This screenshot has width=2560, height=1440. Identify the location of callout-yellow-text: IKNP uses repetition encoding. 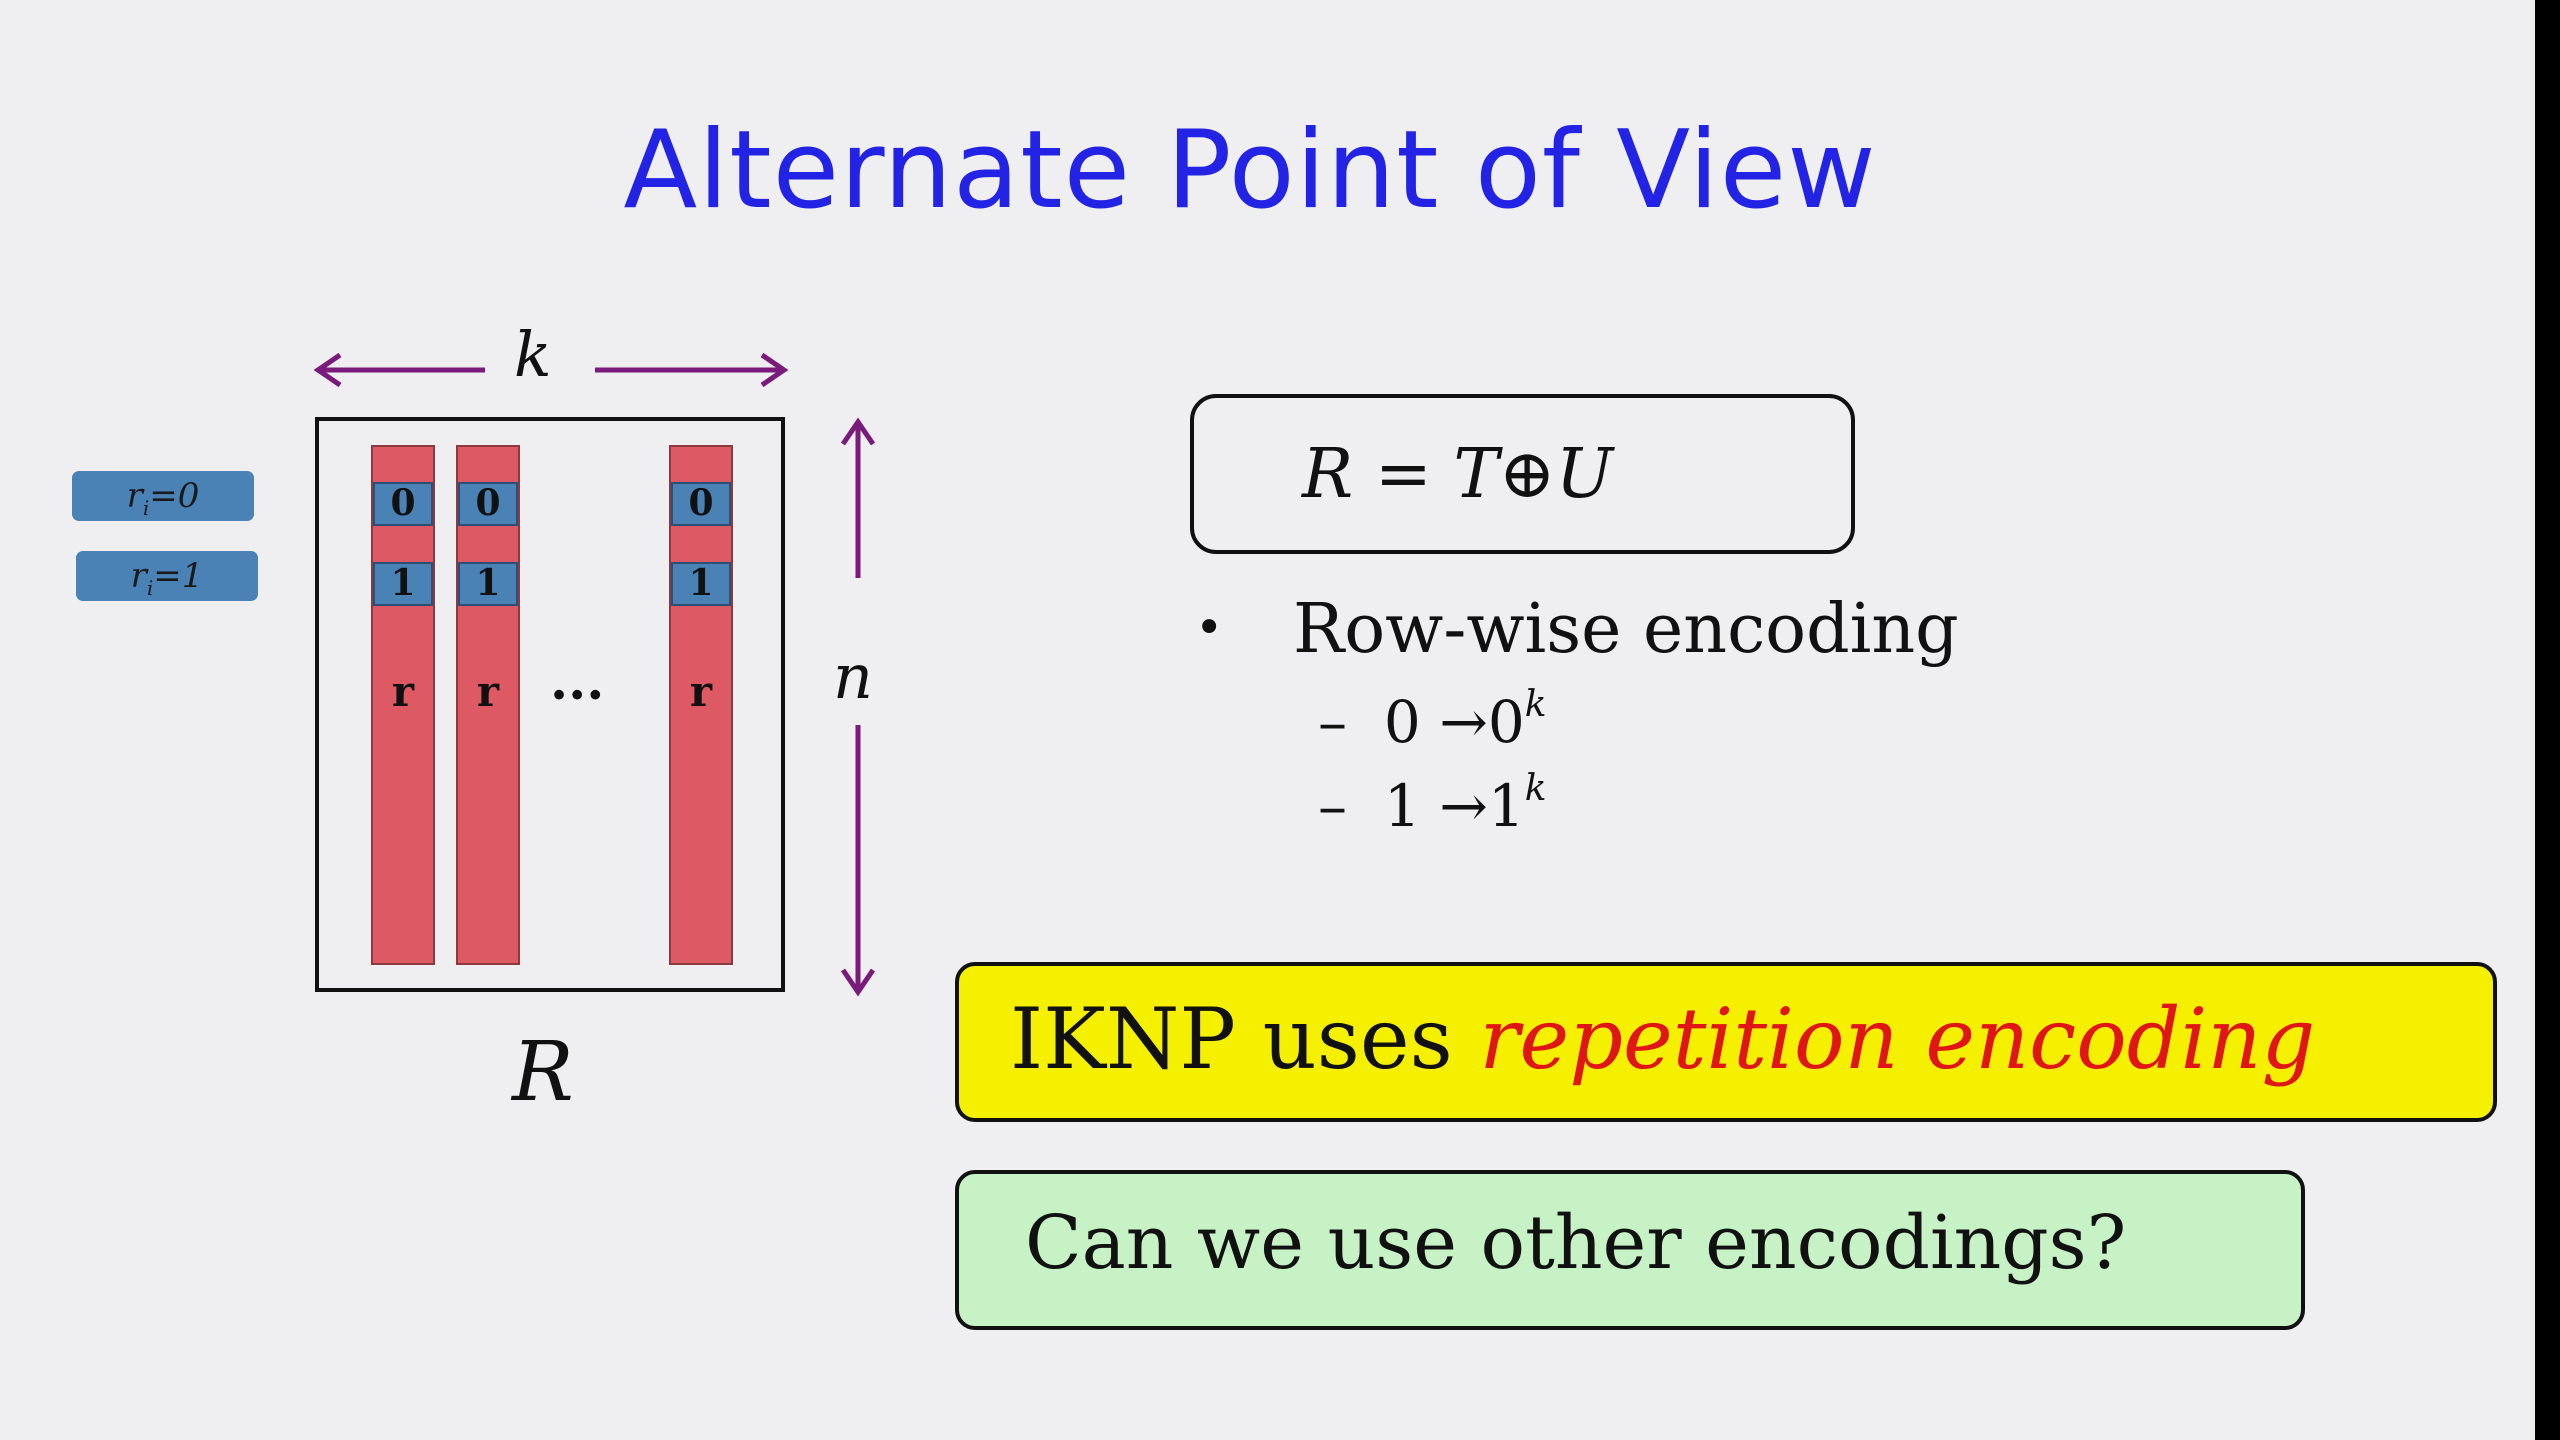
(1663, 1039).